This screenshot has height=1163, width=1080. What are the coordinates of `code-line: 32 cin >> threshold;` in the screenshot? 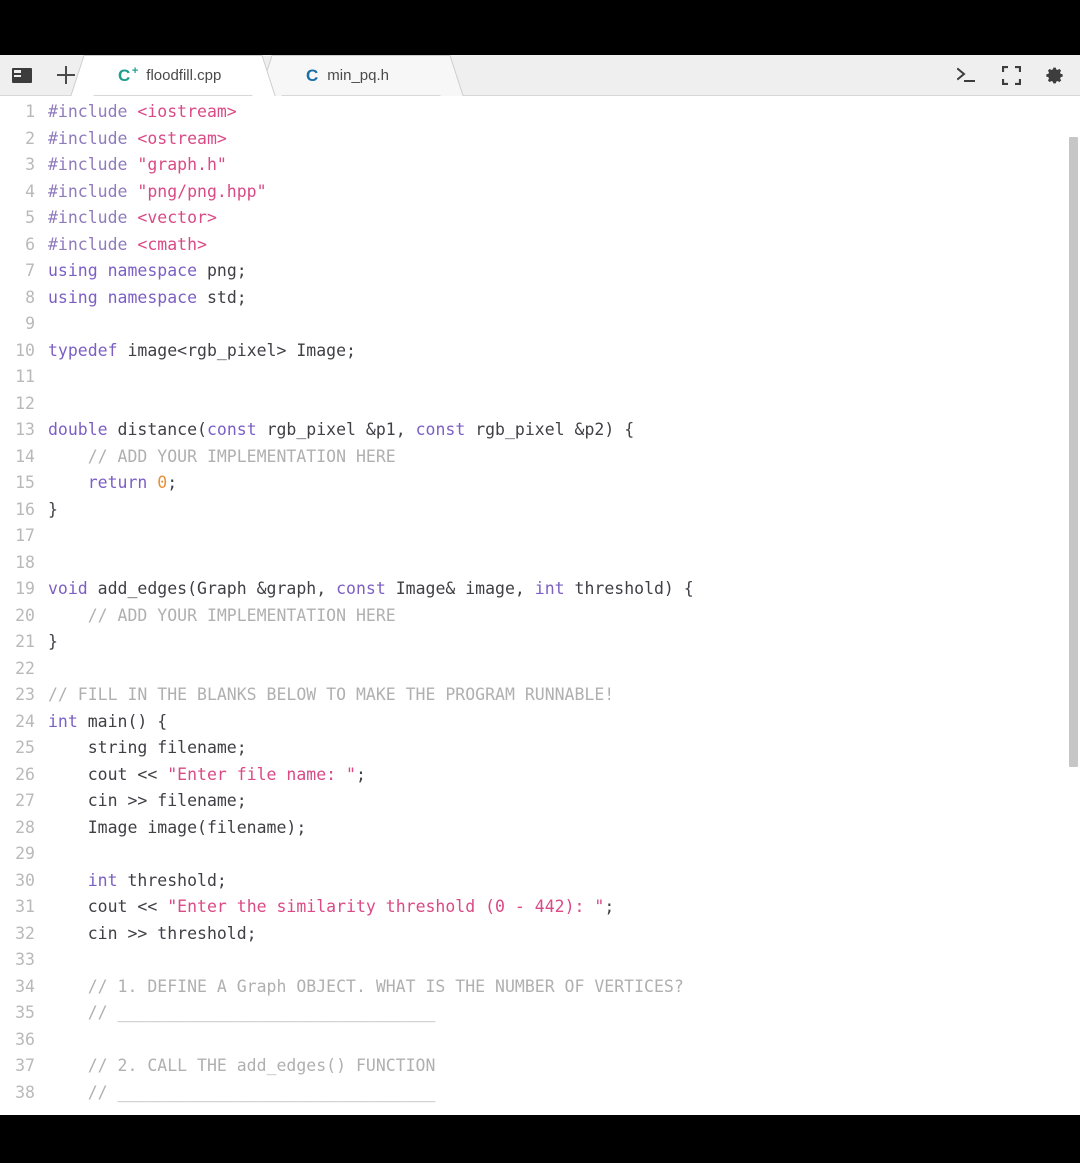 It's located at (540, 934).